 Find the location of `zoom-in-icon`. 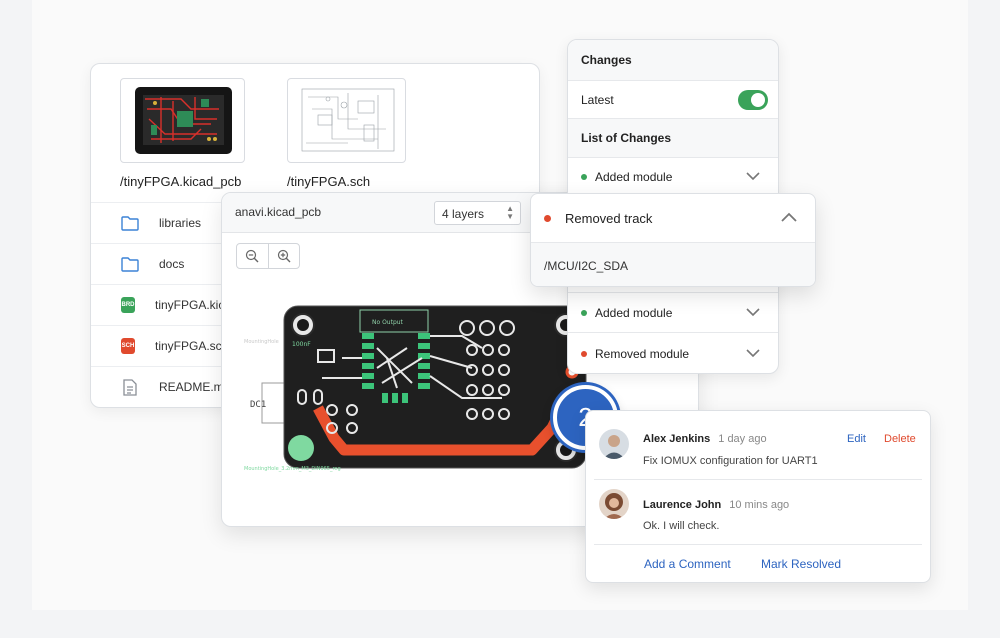

zoom-in-icon is located at coordinates (284, 256).